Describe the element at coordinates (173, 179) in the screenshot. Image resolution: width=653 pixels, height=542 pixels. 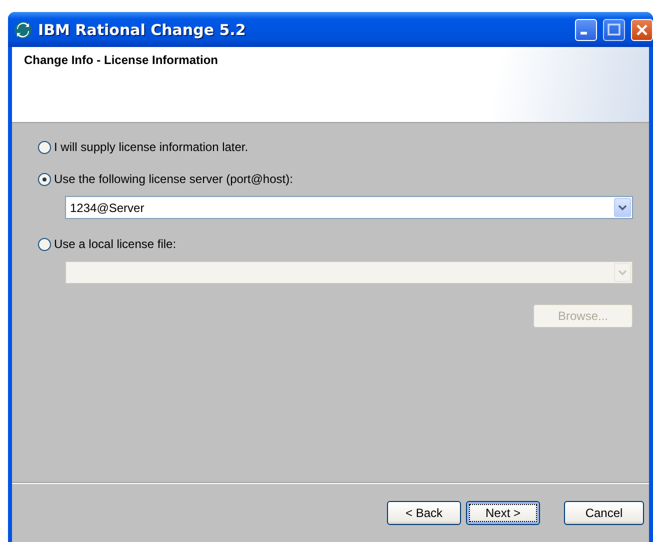
I see `option-label: Use the following license server (port@host):` at that location.